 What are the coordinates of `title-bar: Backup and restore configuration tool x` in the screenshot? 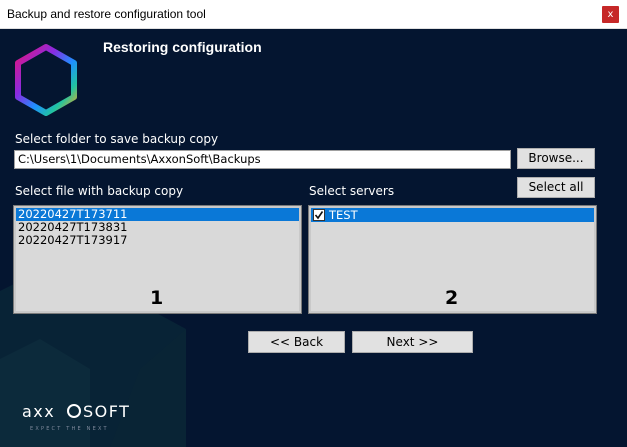 It's located at (313, 14).